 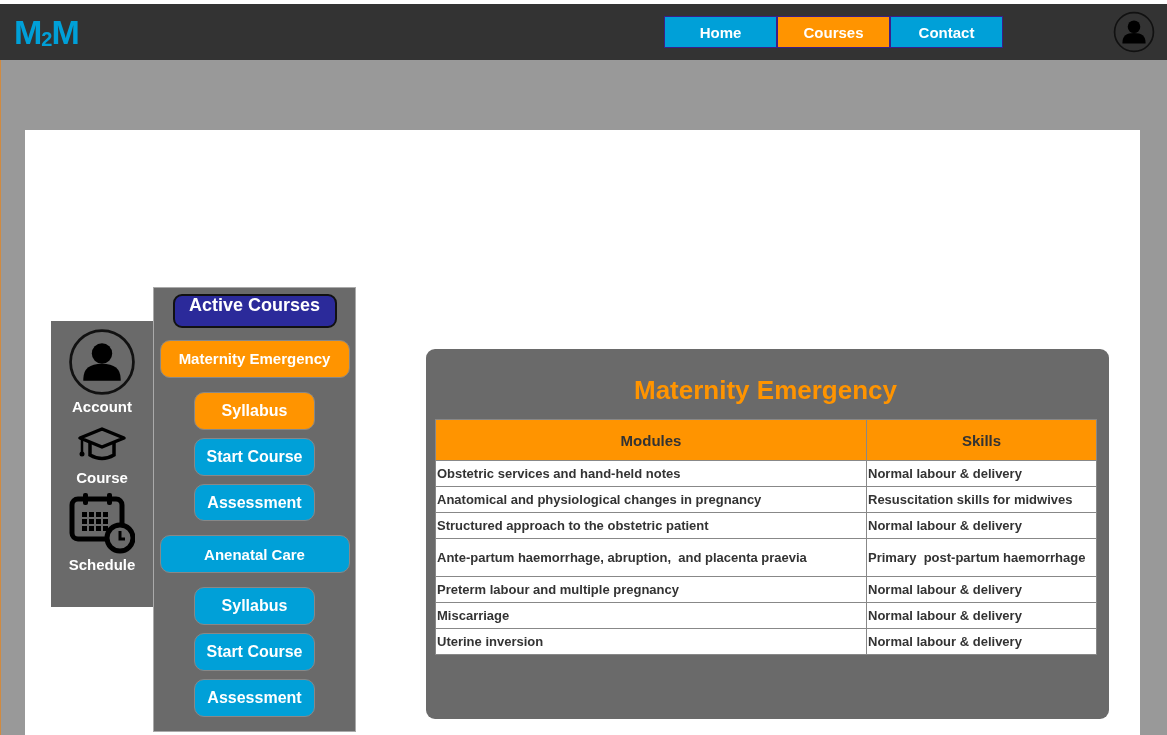 I want to click on table-cell: Preterm labour and multiple pregnancy, so click(x=651, y=589).